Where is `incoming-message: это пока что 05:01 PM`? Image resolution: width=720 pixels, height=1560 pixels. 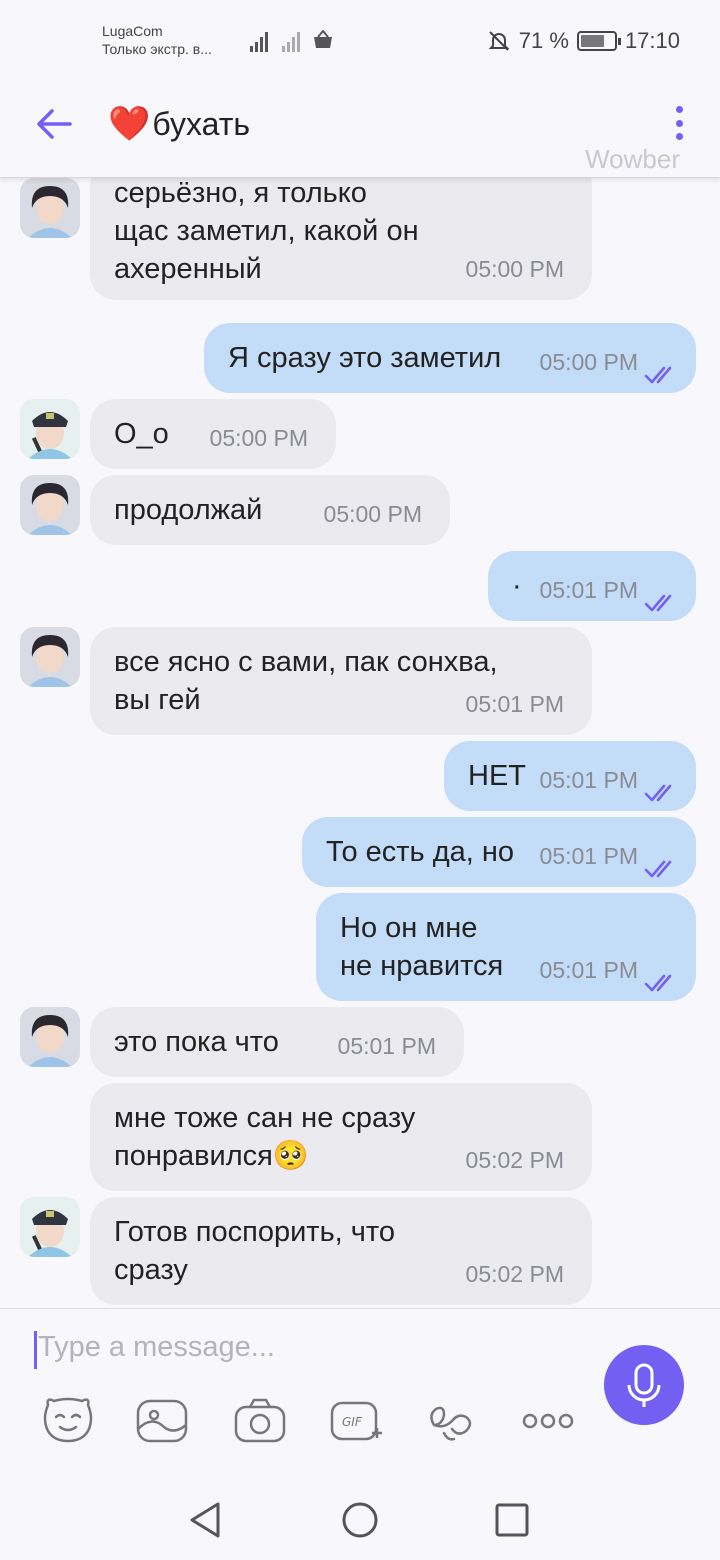
incoming-message: это пока что 05:01 PM is located at coordinates (277, 1042).